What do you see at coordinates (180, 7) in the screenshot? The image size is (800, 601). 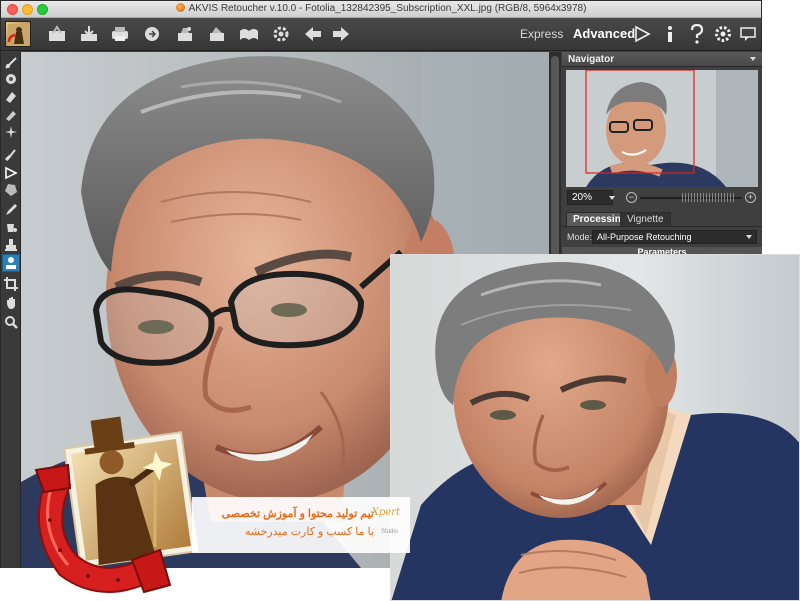 I see `akvis-logo-icon` at bounding box center [180, 7].